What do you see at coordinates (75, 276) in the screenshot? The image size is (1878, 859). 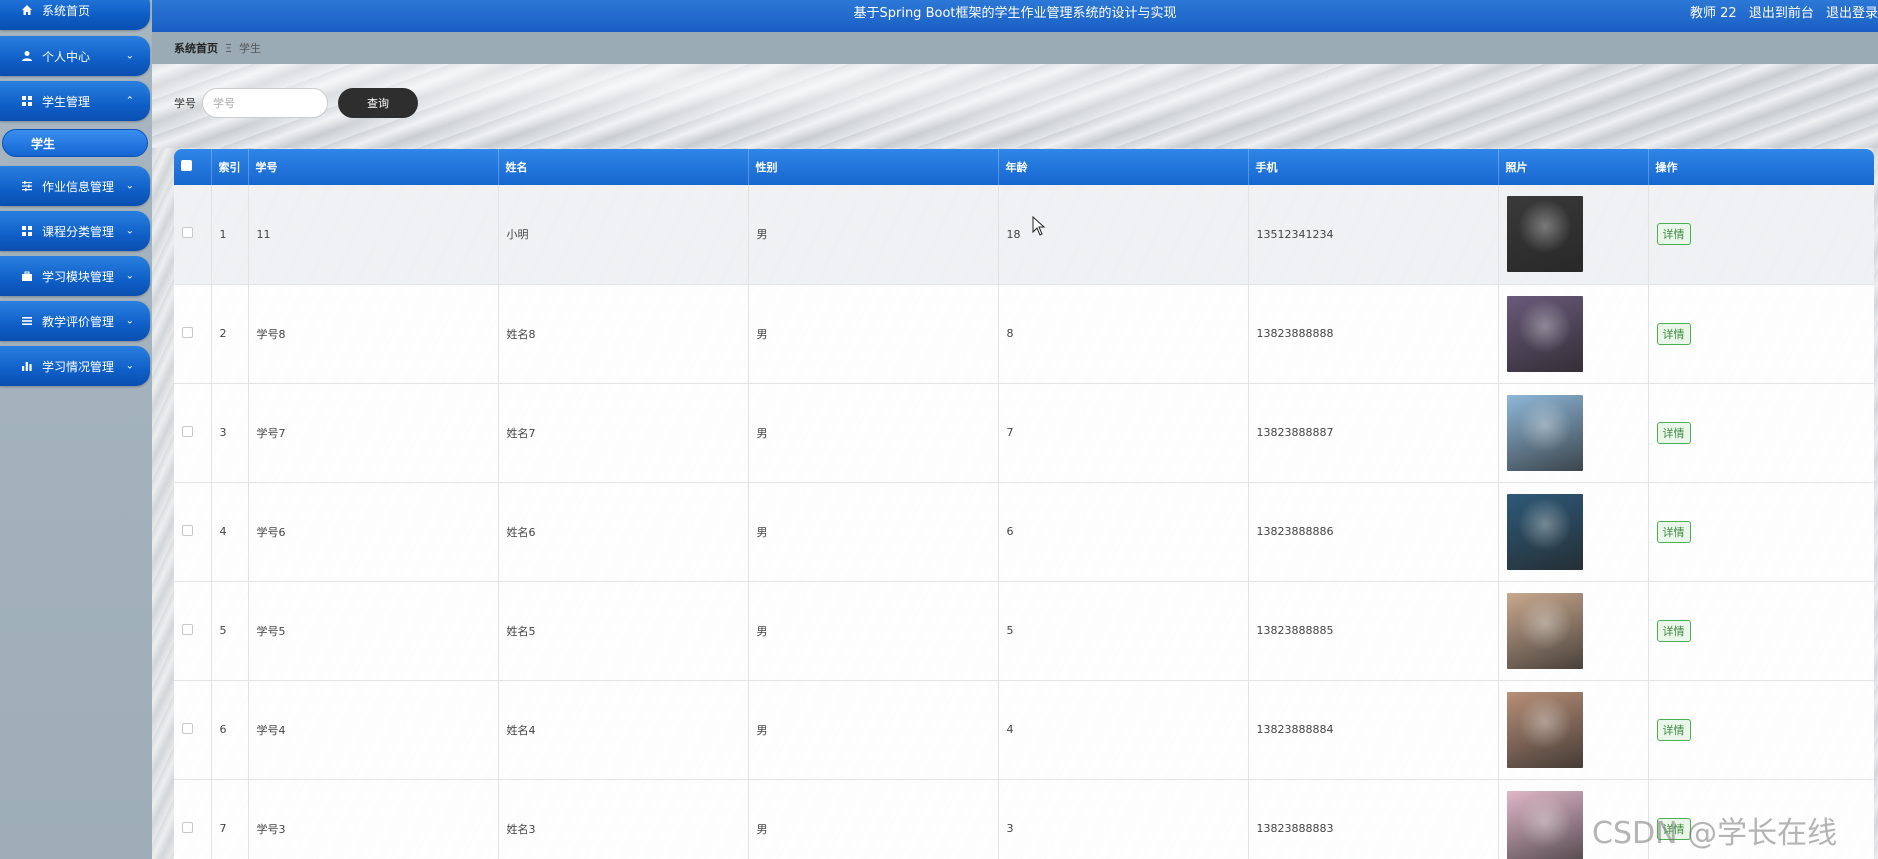 I see `sidebar-item-learning-module: 学习模块管理 ⌄` at bounding box center [75, 276].